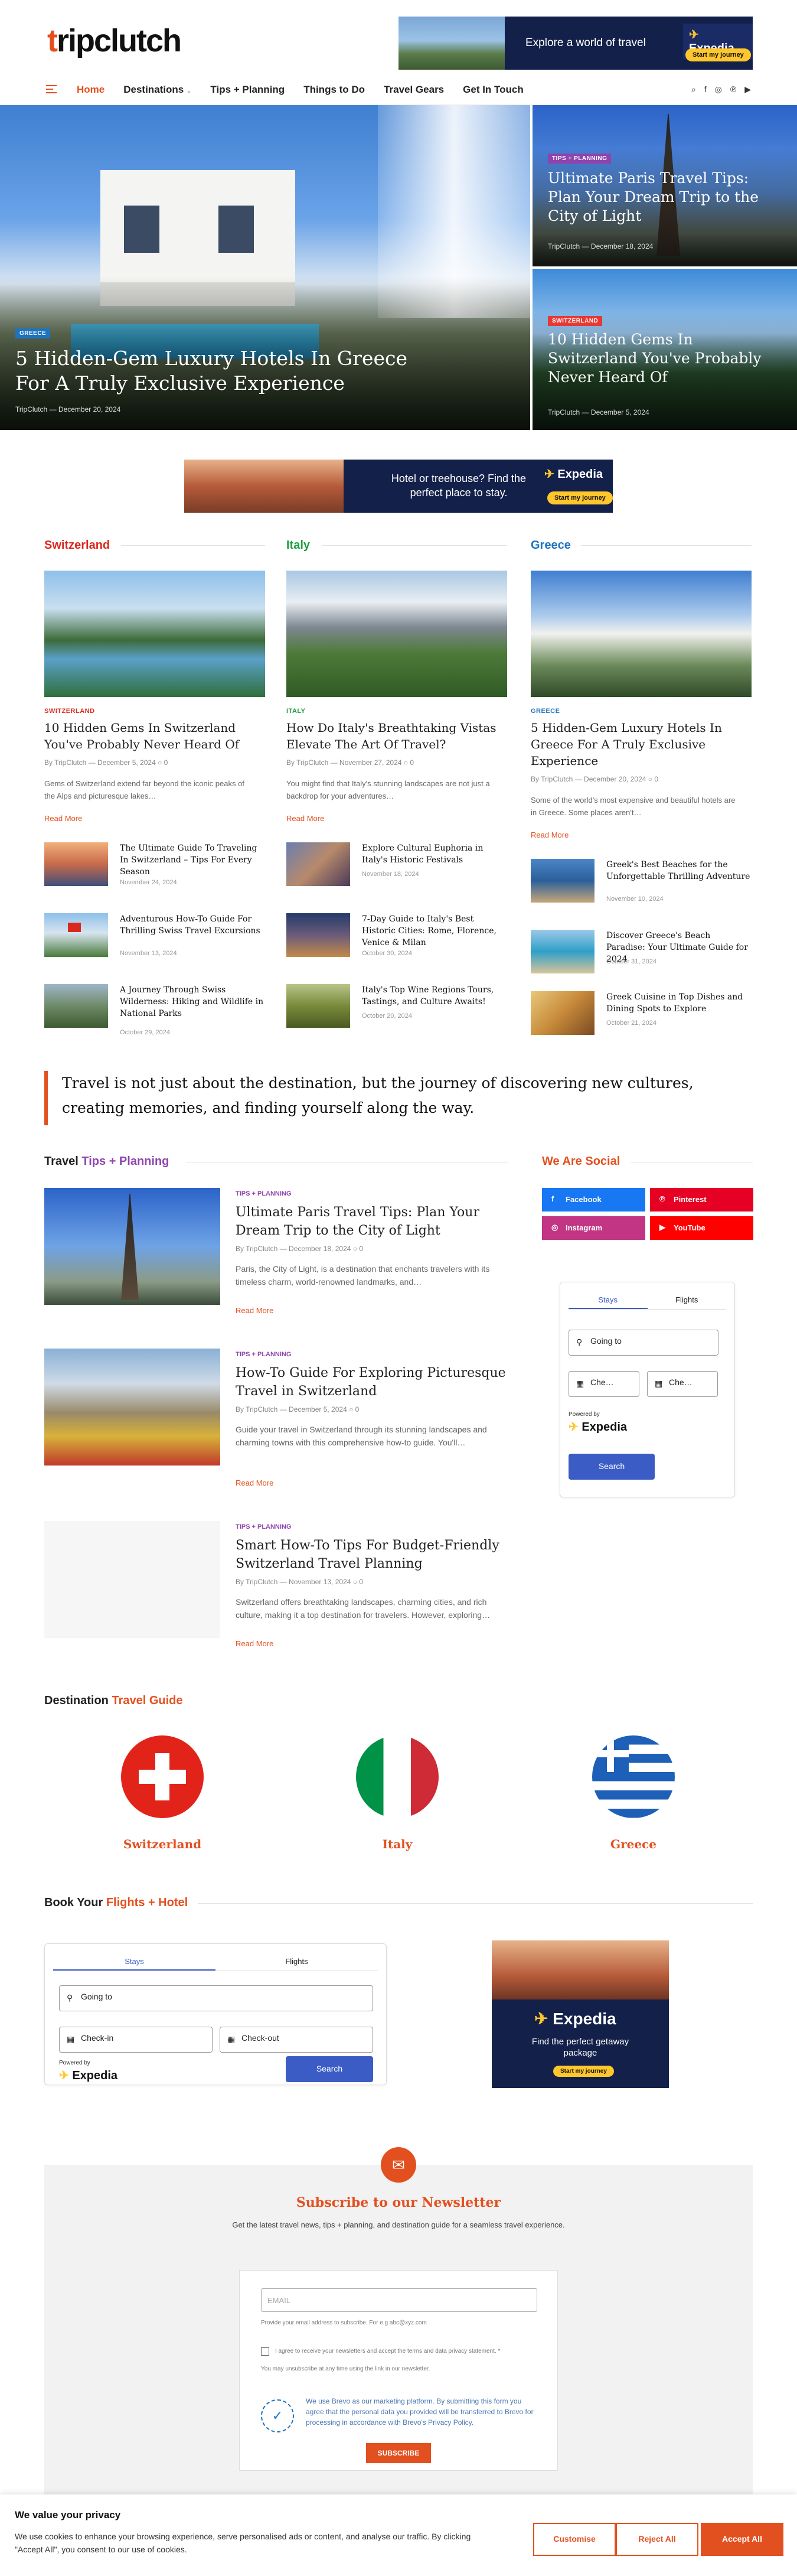 This screenshot has height=2576, width=797. Describe the element at coordinates (493, 90) in the screenshot. I see `nav-get-in-touch: Get In Touch` at that location.